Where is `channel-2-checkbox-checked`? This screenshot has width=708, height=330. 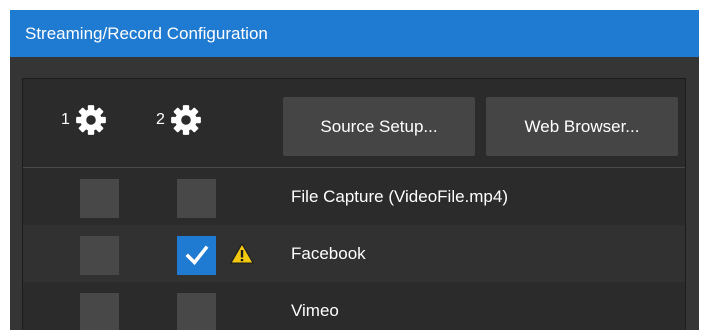
channel-2-checkbox-checked is located at coordinates (196, 255).